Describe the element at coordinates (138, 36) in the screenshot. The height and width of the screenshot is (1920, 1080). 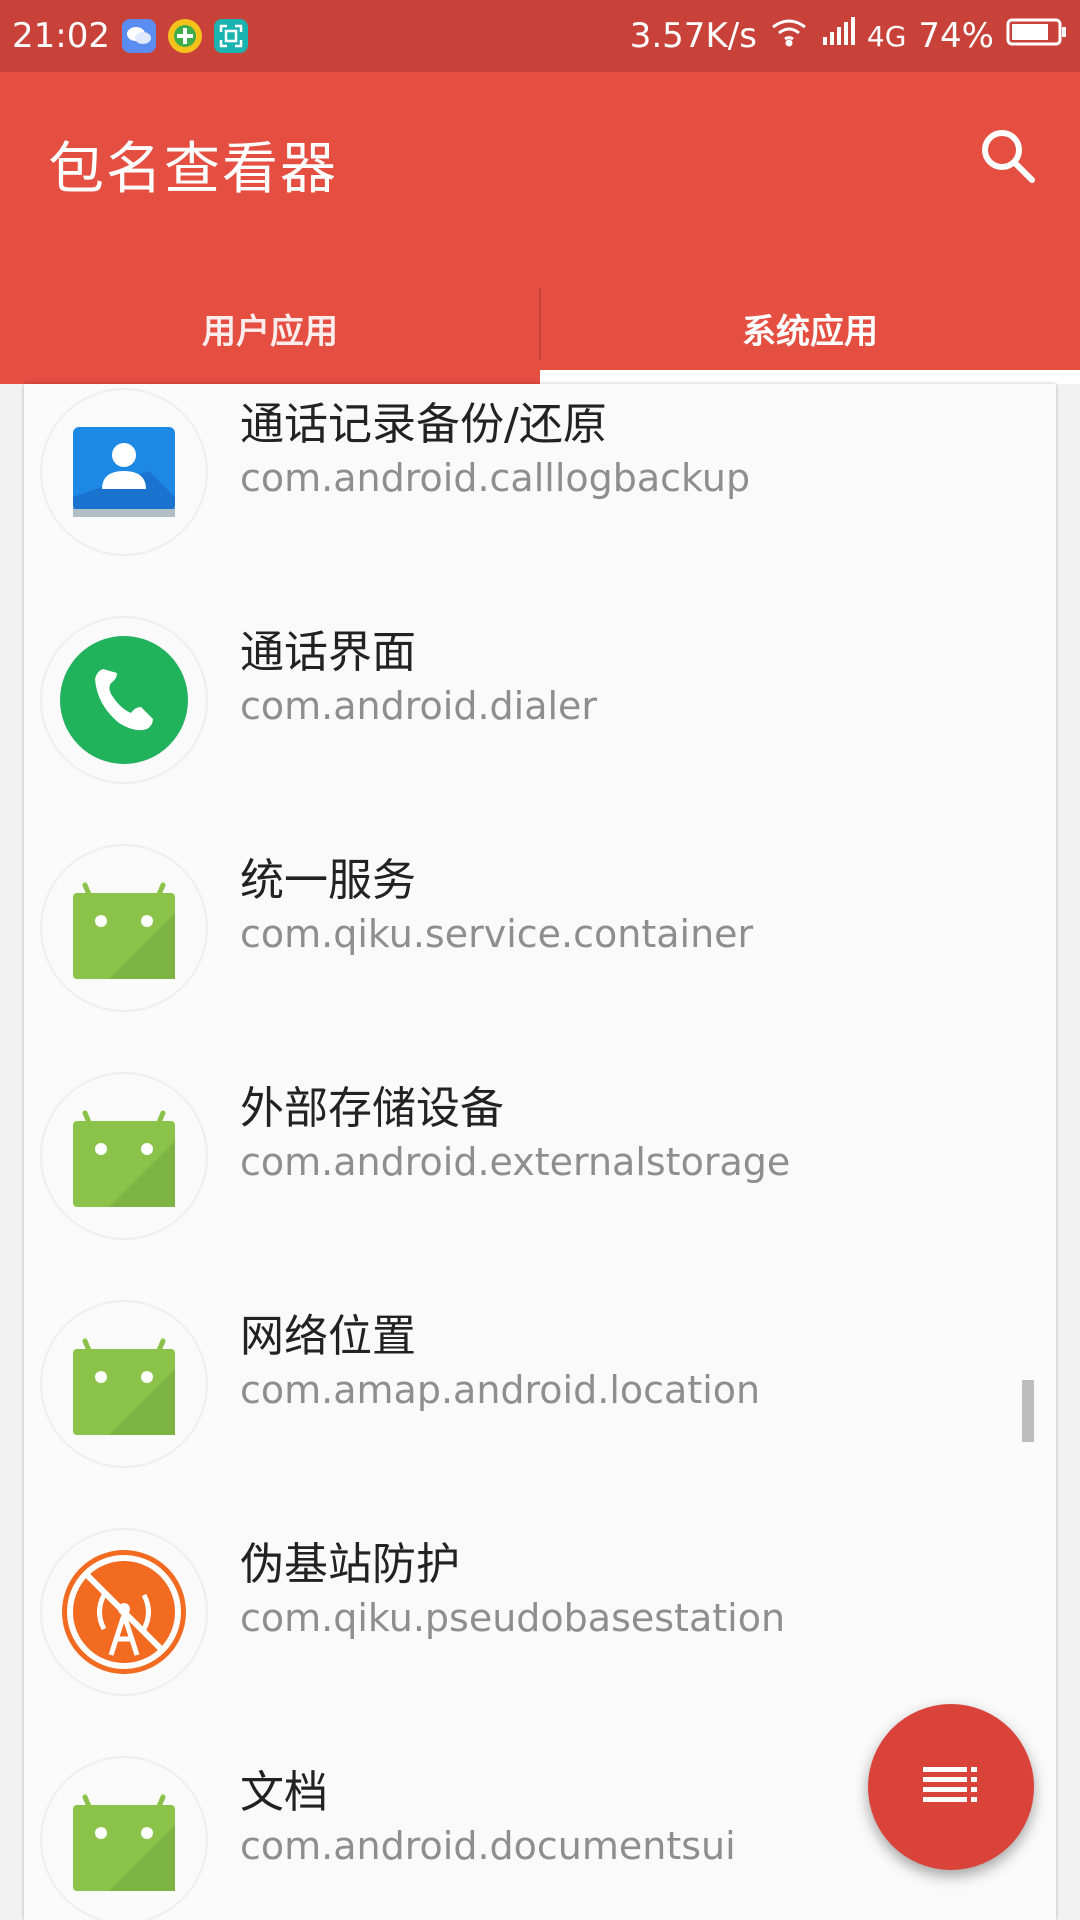
I see `wechat-icon` at that location.